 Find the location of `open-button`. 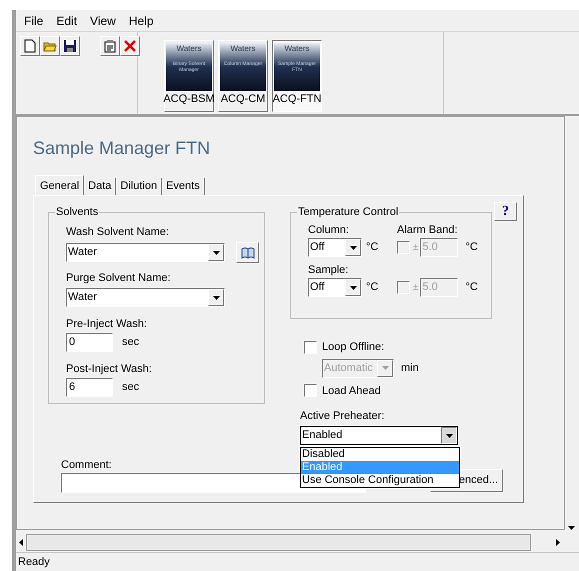

open-button is located at coordinates (50, 46).